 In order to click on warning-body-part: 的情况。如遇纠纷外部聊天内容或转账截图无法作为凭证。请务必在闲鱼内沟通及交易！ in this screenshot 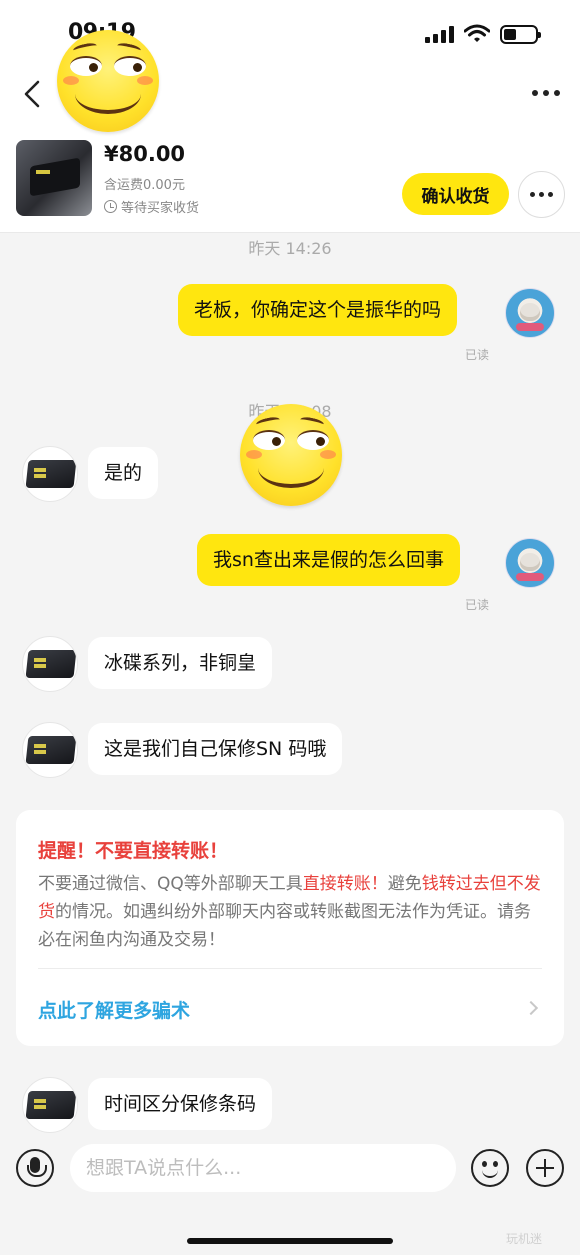, I will do `click(284, 926)`.